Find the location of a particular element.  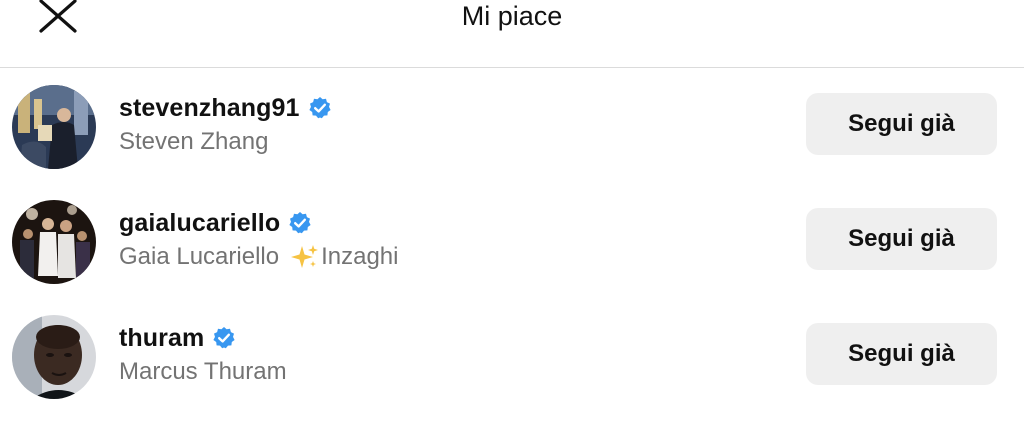

page-title: Mi piace is located at coordinates (512, 16).